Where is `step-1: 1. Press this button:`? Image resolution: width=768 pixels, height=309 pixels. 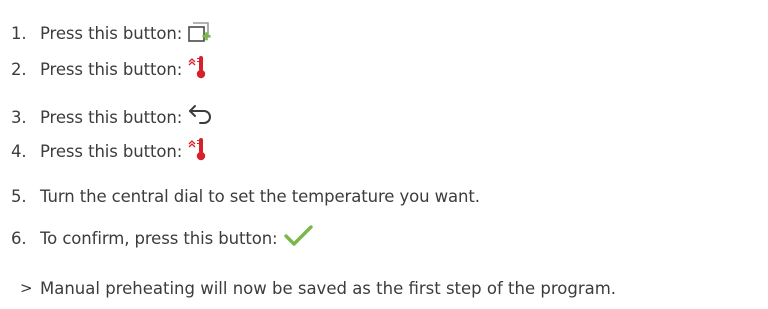
step-1: 1. Press this button: is located at coordinates (106, 33).